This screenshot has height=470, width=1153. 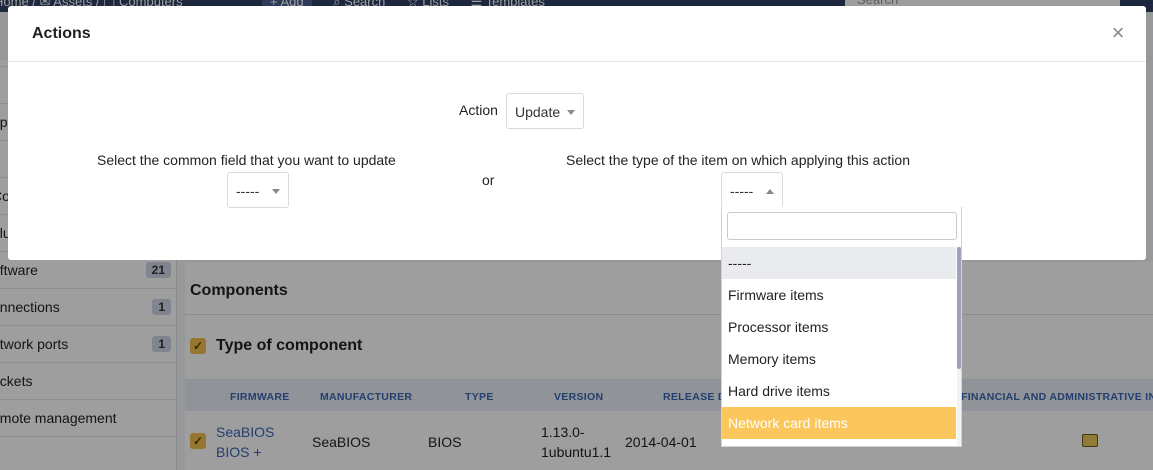 I want to click on modal-title: Actions, so click(x=61, y=33).